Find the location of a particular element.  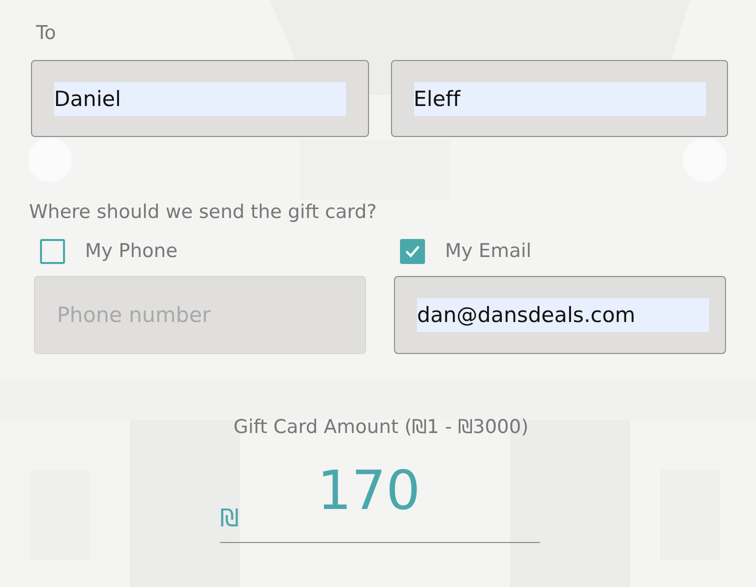

checkbox-label: My Email is located at coordinates (488, 251).